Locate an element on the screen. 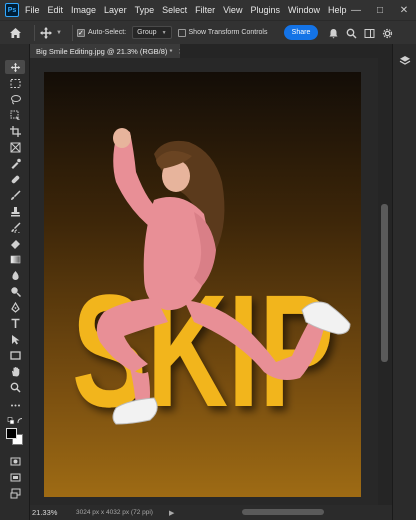 This screenshot has height=520, width=416. hand-tool-icon is located at coordinates (15, 371).